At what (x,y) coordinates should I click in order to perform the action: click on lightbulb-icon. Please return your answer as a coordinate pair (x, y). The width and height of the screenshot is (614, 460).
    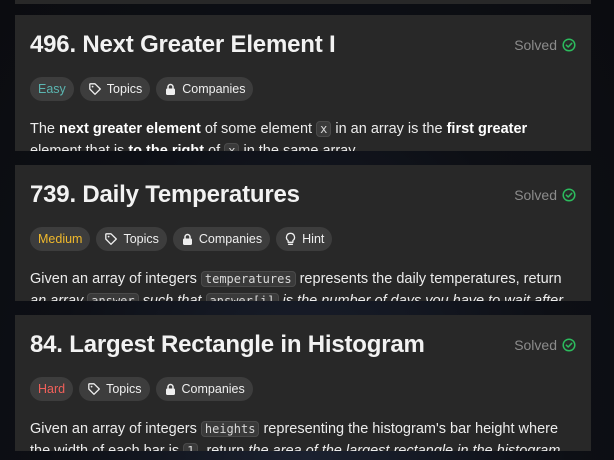
    Looking at the image, I should click on (291, 238).